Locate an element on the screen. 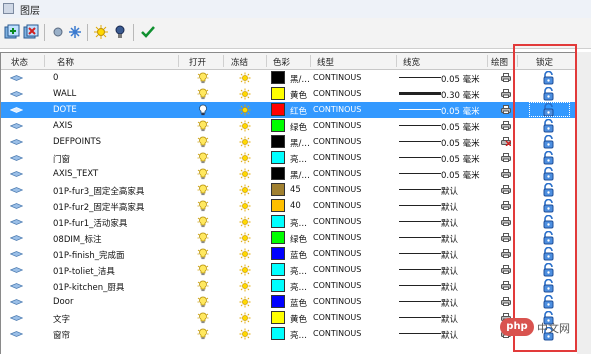 The width and height of the screenshot is (591, 354). layer-name: DEFPOINTS is located at coordinates (77, 142).